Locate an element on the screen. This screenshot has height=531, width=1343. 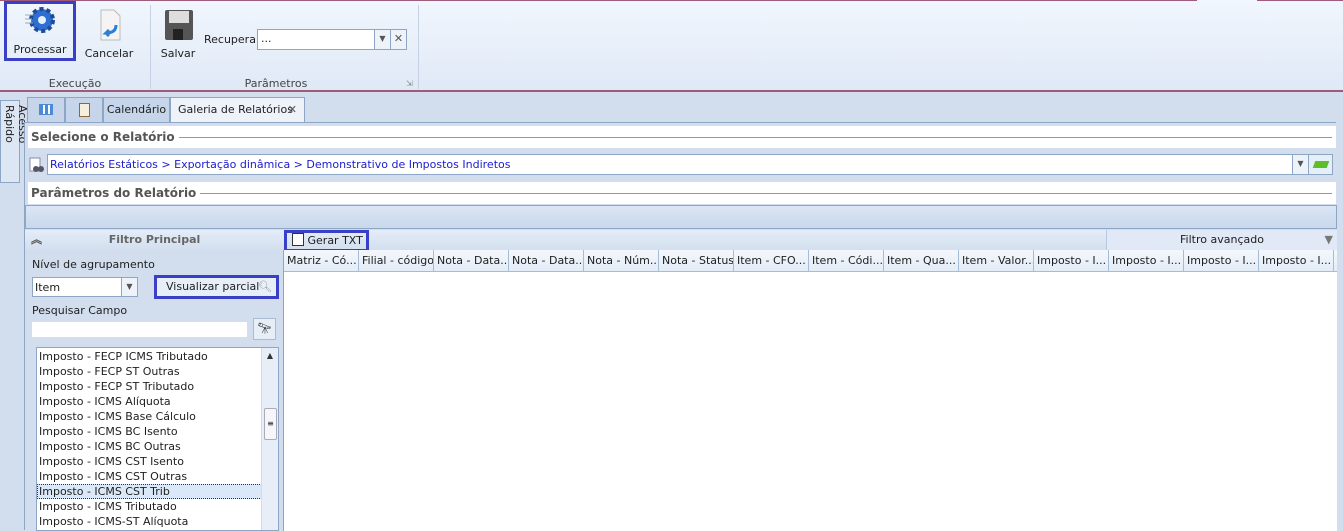
tab-checklist is located at coordinates (84, 109).